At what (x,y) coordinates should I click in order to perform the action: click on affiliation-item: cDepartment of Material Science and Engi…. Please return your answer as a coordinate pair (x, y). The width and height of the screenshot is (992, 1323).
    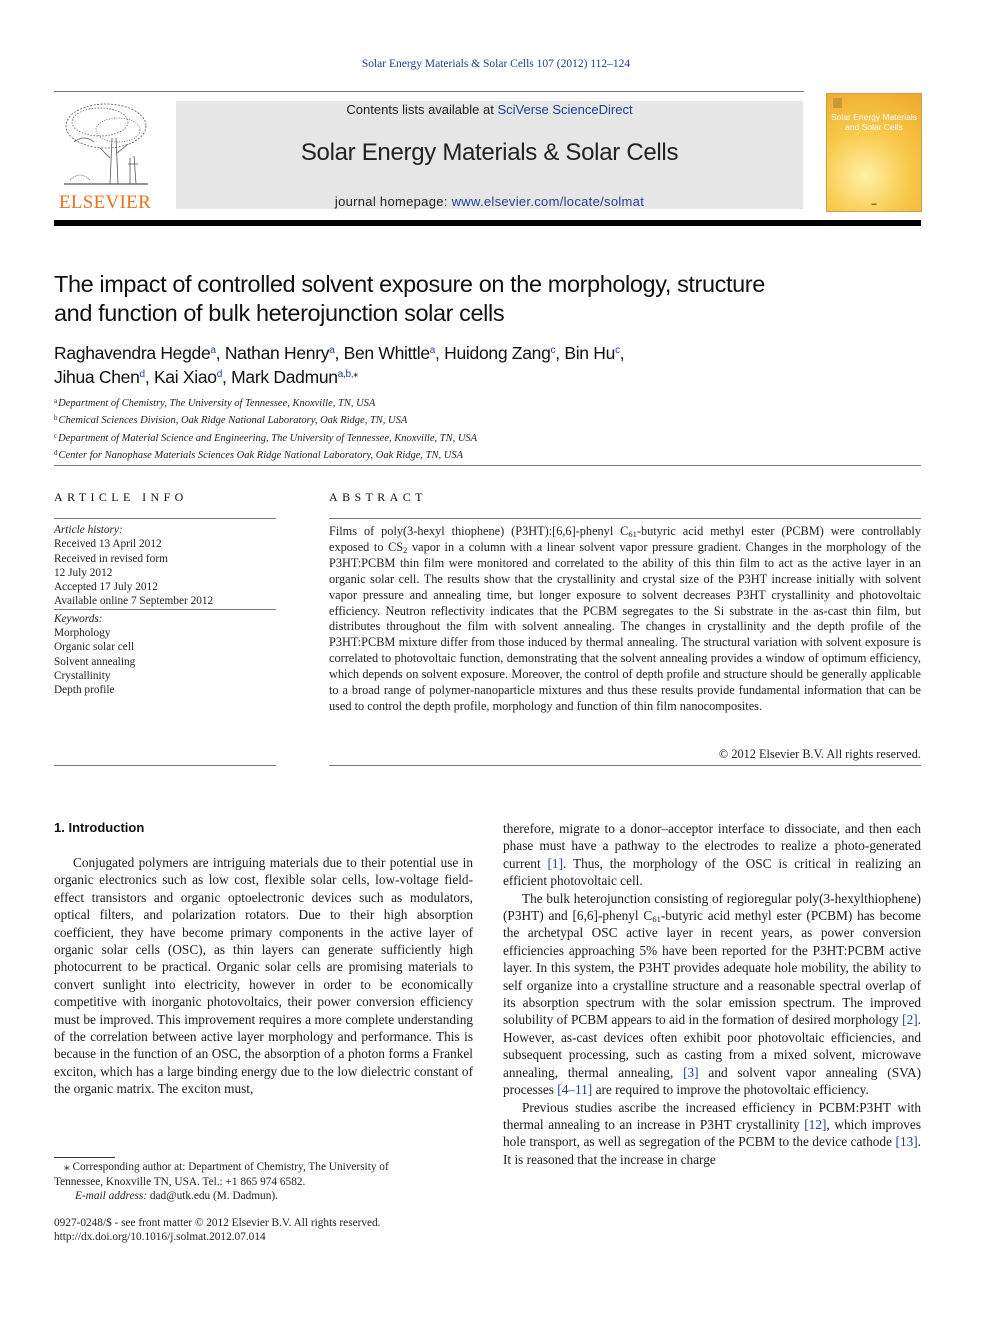
    Looking at the image, I should click on (489, 437).